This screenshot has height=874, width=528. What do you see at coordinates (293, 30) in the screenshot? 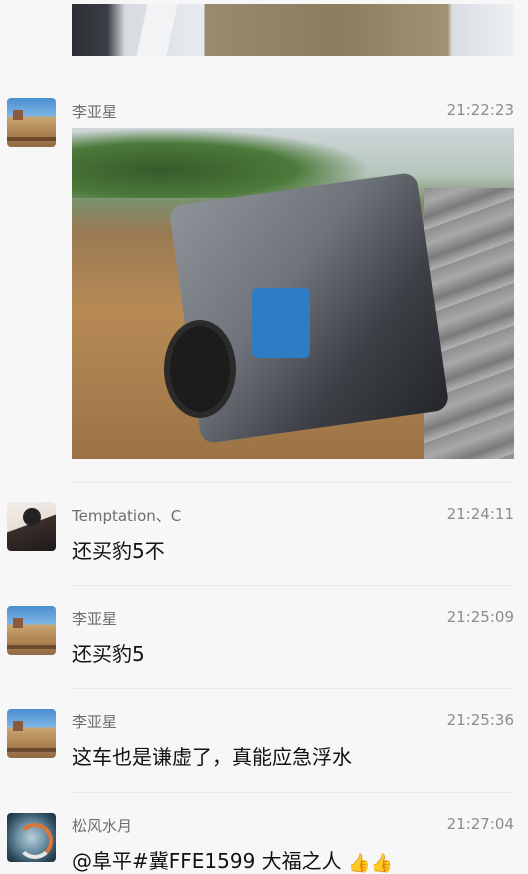
I see `previous-message-photo` at bounding box center [293, 30].